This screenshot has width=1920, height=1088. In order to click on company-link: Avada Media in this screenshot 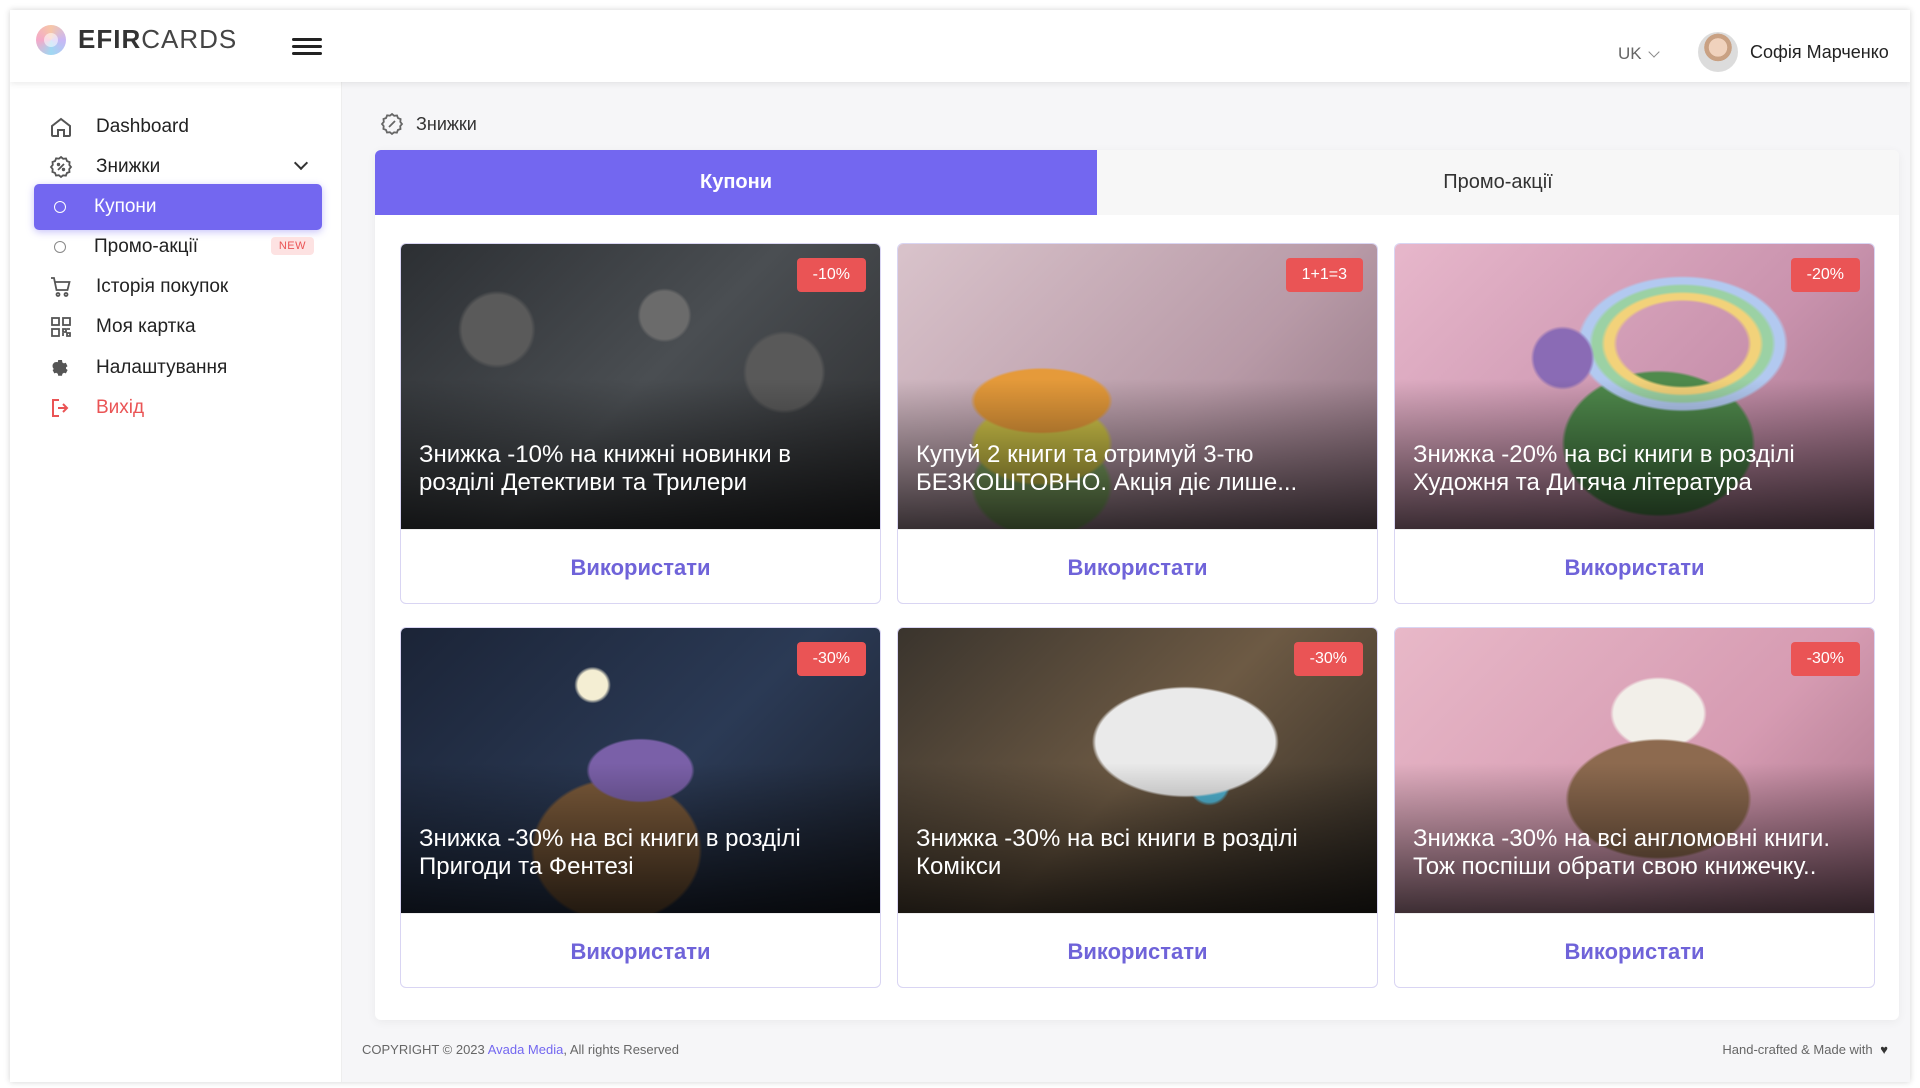, I will do `click(526, 1049)`.